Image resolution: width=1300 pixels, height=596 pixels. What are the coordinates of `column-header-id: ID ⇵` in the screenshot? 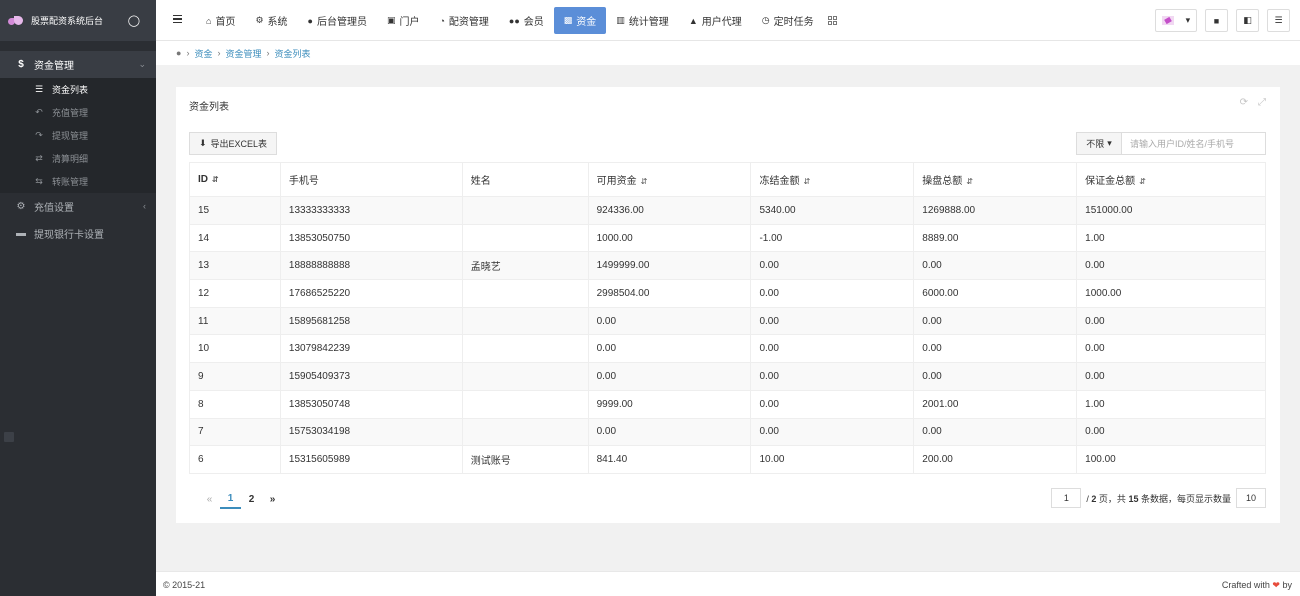 It's located at (235, 179).